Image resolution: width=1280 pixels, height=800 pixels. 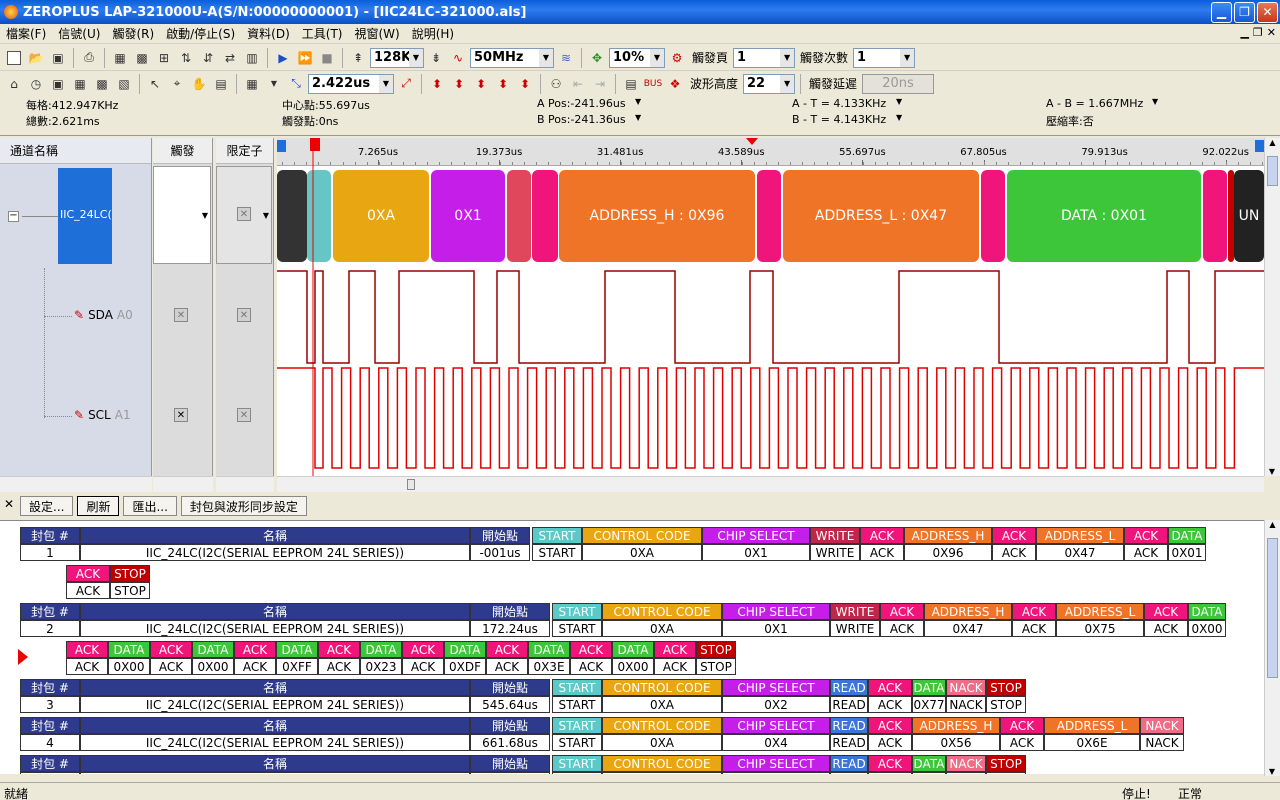 I want to click on menu-item-7: 說明(H), so click(x=433, y=33).